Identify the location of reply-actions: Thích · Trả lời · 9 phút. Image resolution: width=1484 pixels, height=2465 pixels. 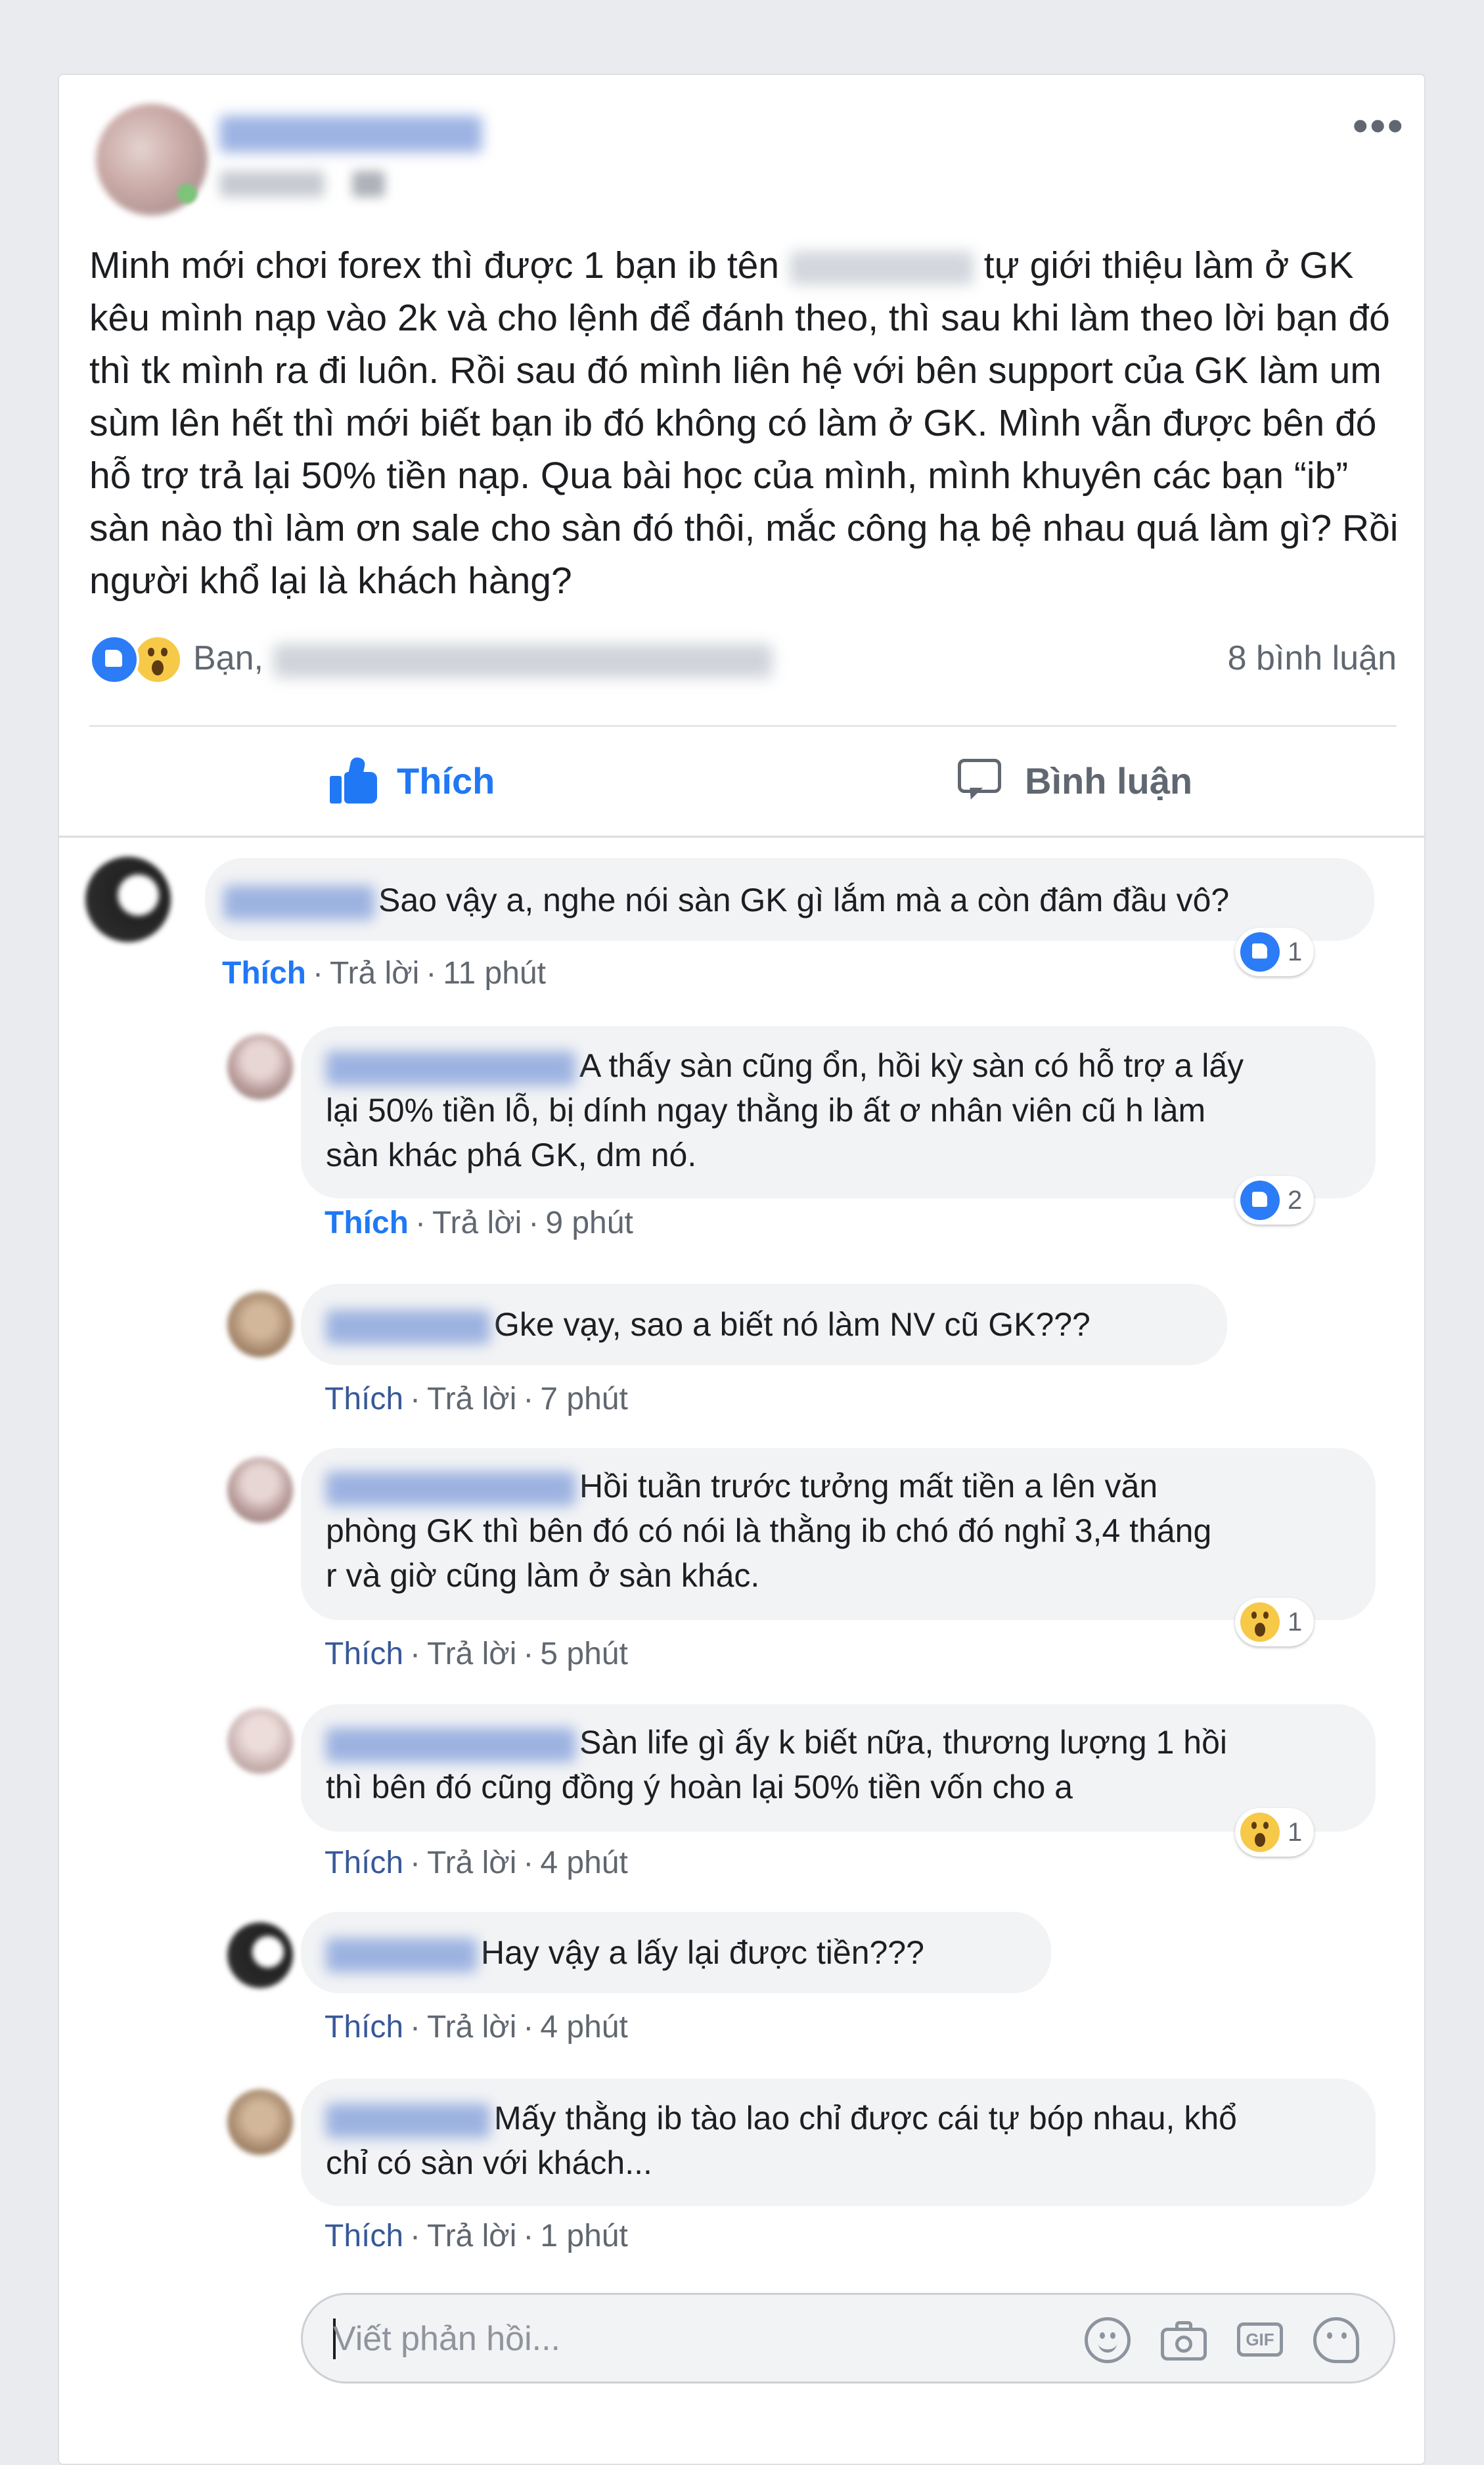
(479, 1223).